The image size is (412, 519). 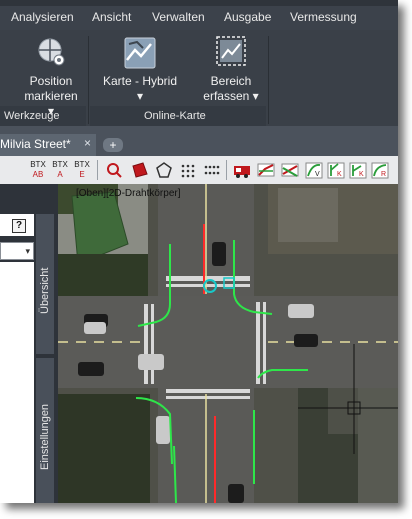 What do you see at coordinates (38, 174) in the screenshot?
I see `btx-sub-label: AB` at bounding box center [38, 174].